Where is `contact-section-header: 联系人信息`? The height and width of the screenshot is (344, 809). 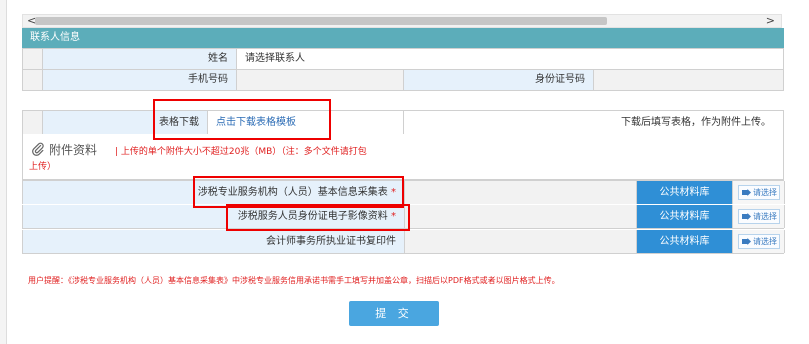
contact-section-header: 联系人信息 is located at coordinates (403, 38).